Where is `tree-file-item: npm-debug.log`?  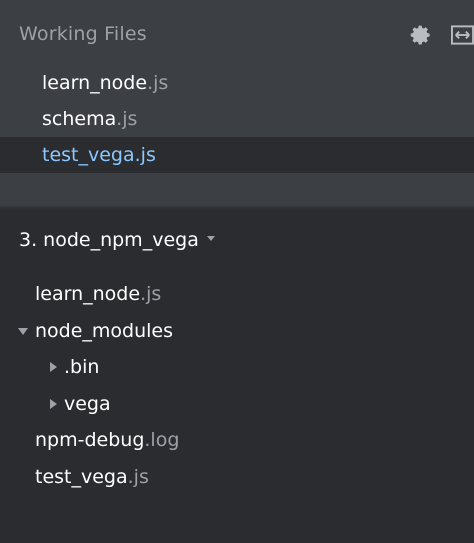
tree-file-item: npm-debug.log is located at coordinates (237, 440).